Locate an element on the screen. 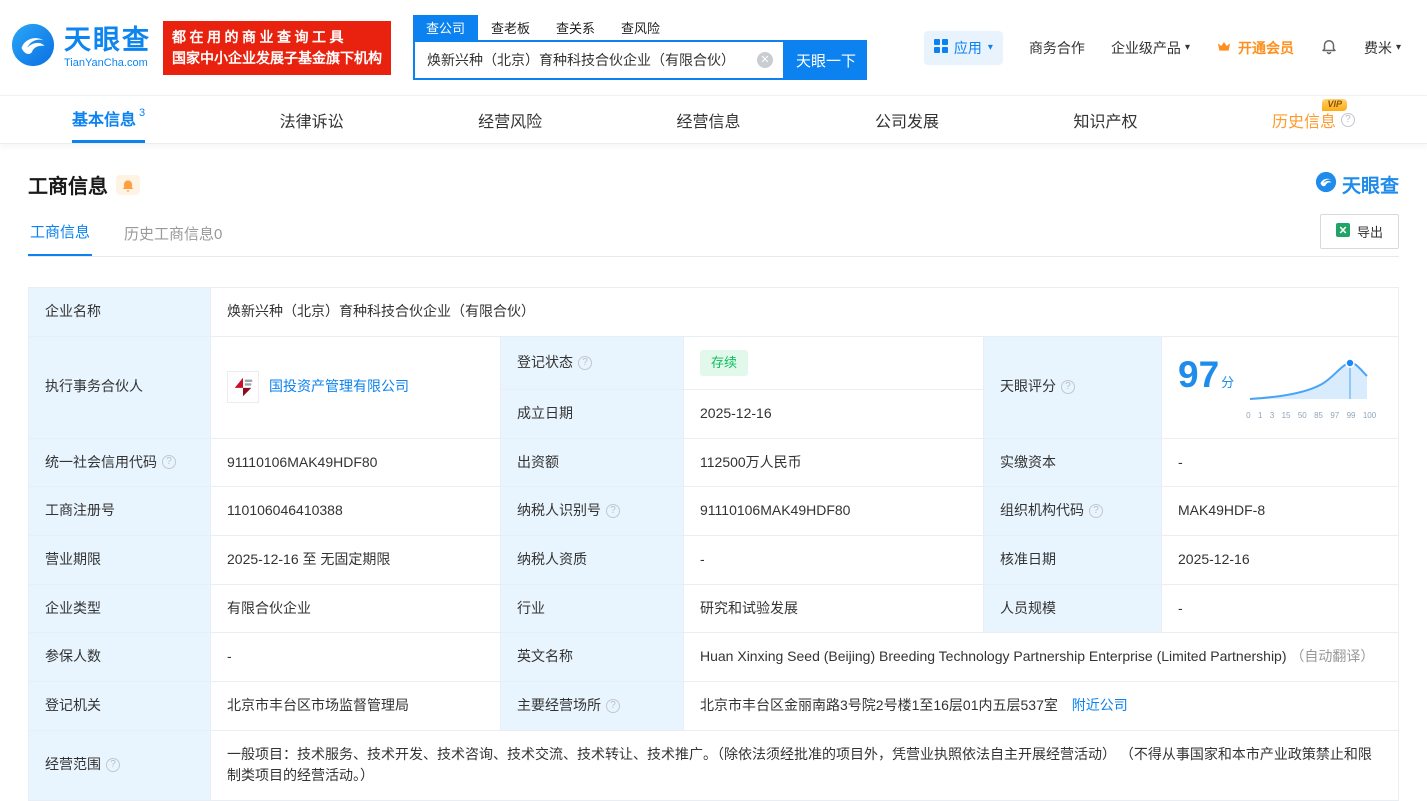  tianyancha-logo: 天眼查 TianYanCha.com is located at coordinates (80, 47).